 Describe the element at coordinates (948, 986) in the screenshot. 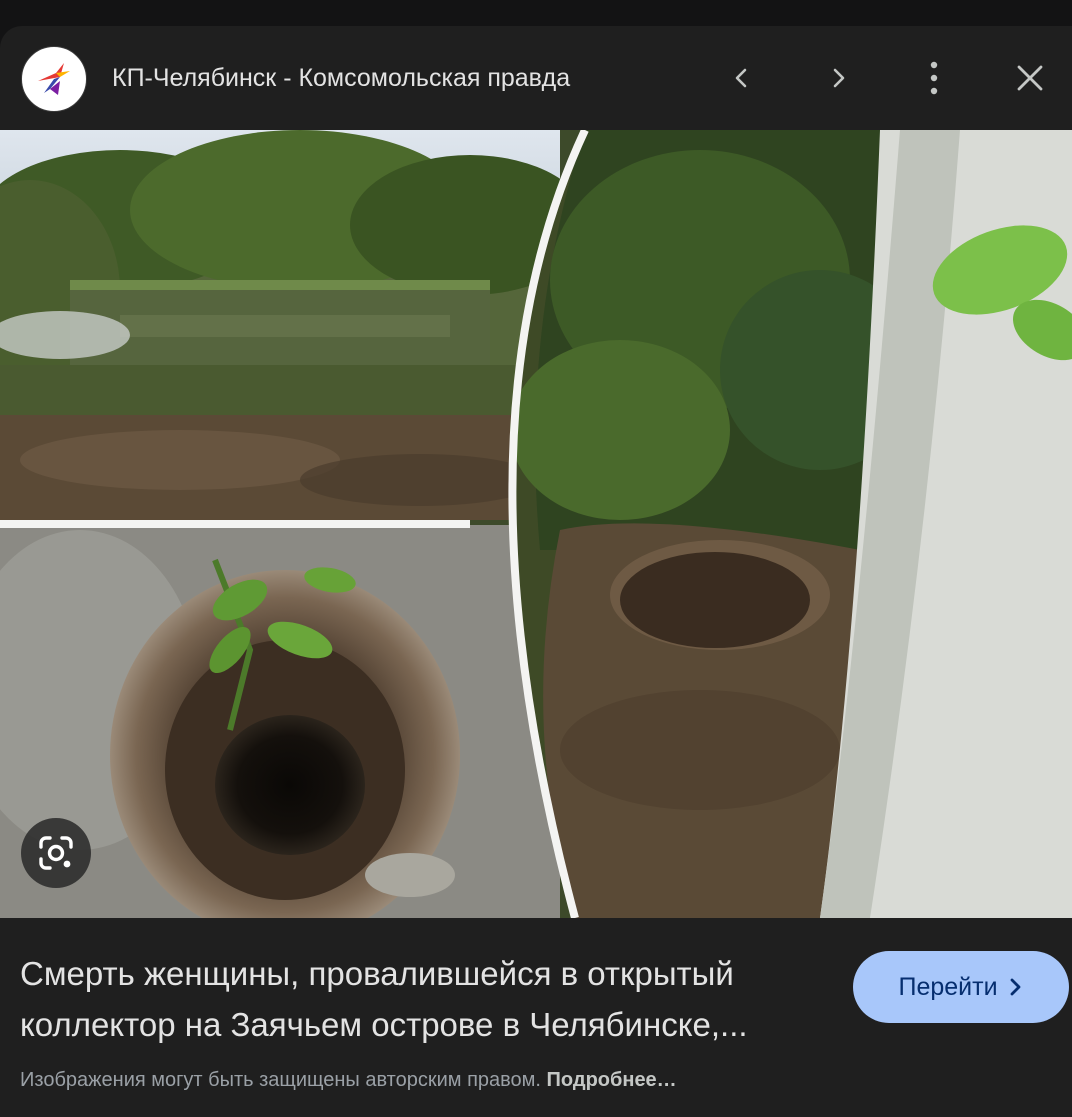

I see `visit-button-label: Перейти` at that location.